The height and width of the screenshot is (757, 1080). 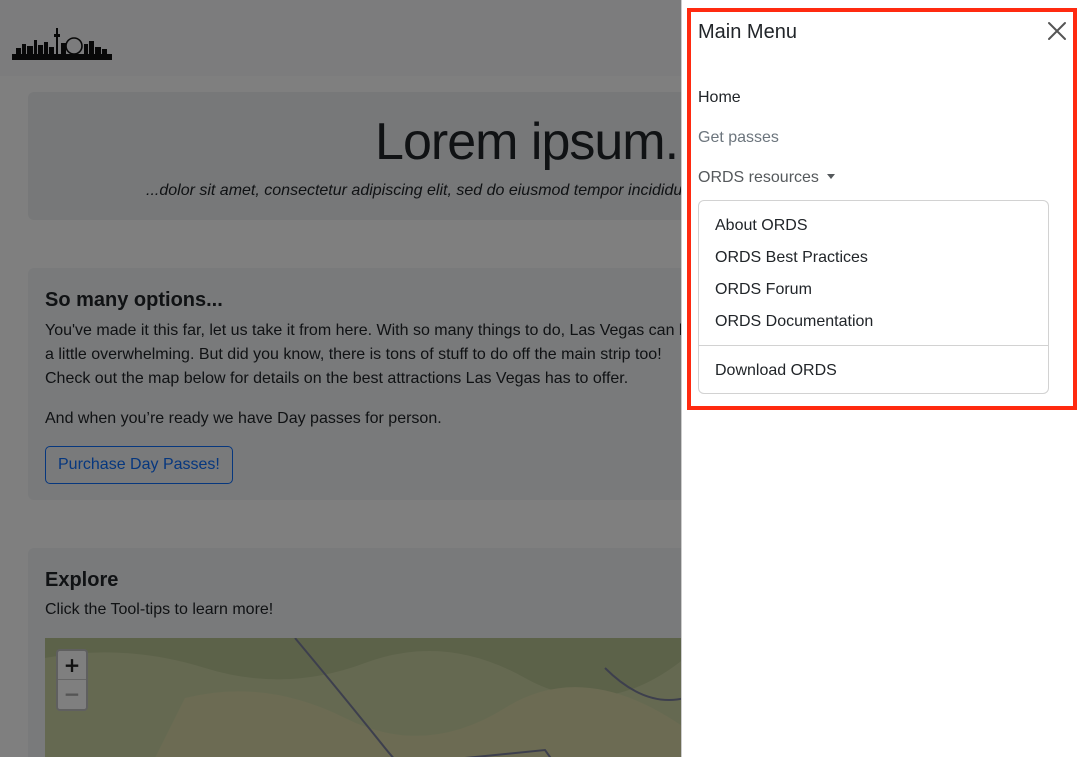 I want to click on dropdown-item-ords-best-practices: ORDS Best Practices, so click(x=791, y=258).